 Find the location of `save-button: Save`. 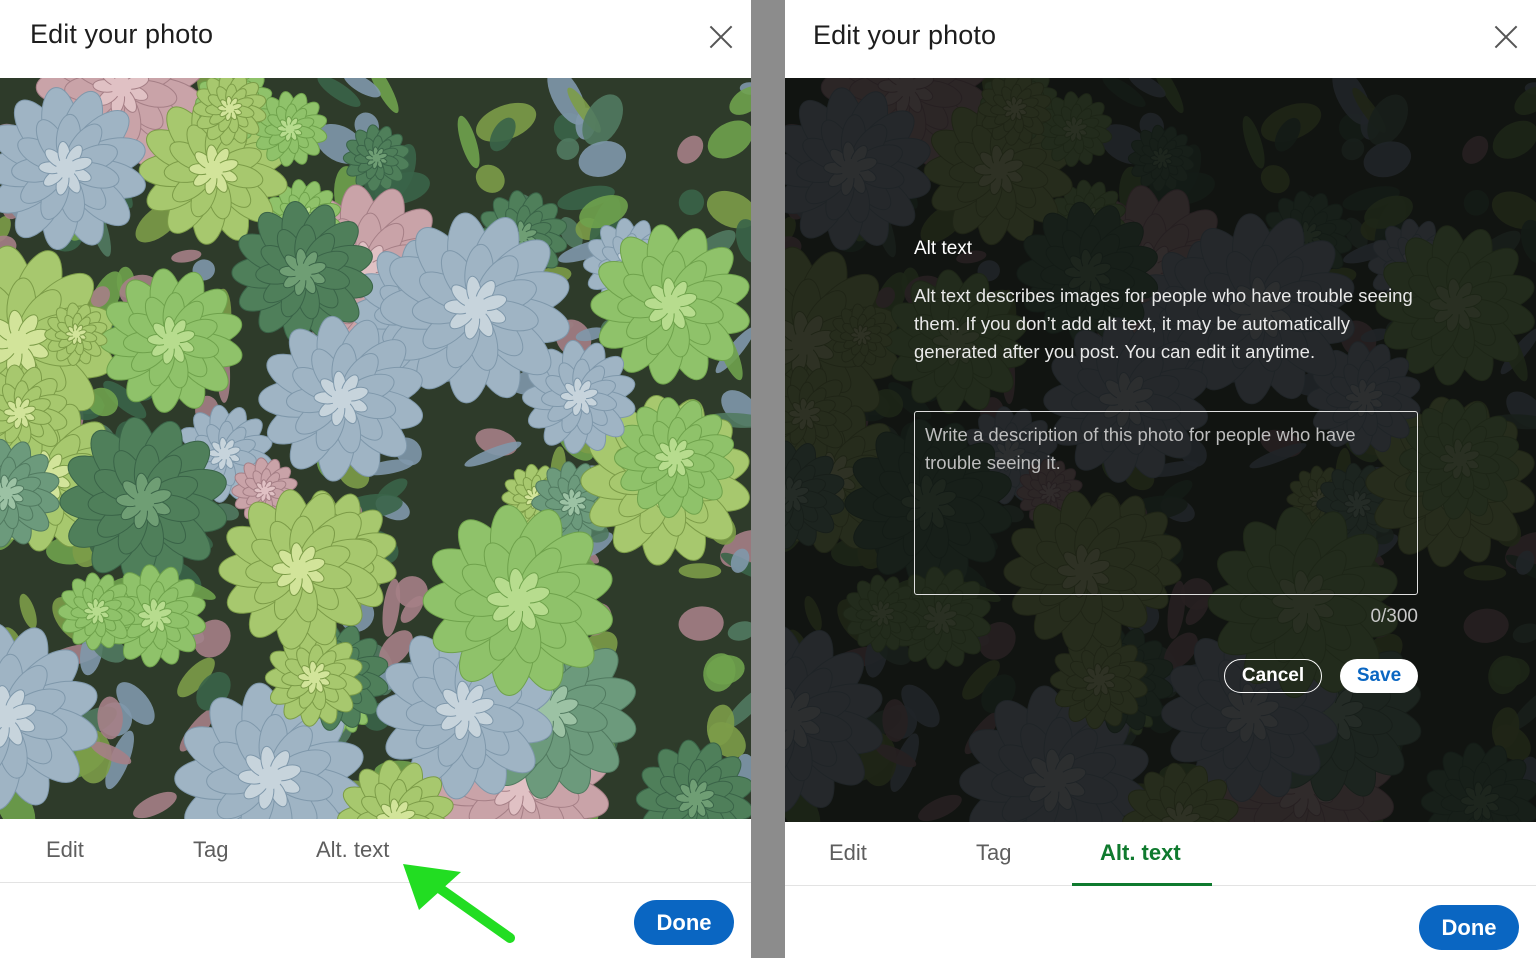

save-button: Save is located at coordinates (1379, 676).